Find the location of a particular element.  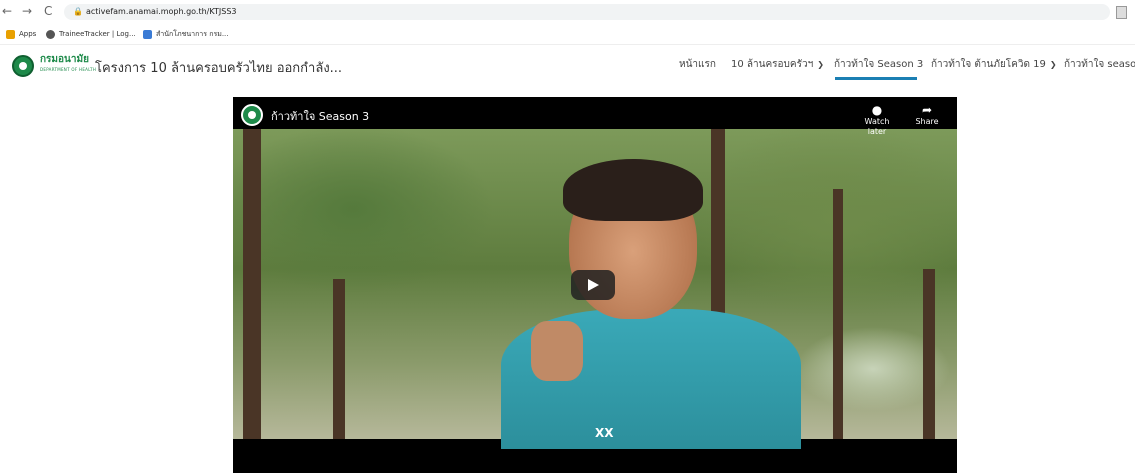

play-button is located at coordinates (593, 285).